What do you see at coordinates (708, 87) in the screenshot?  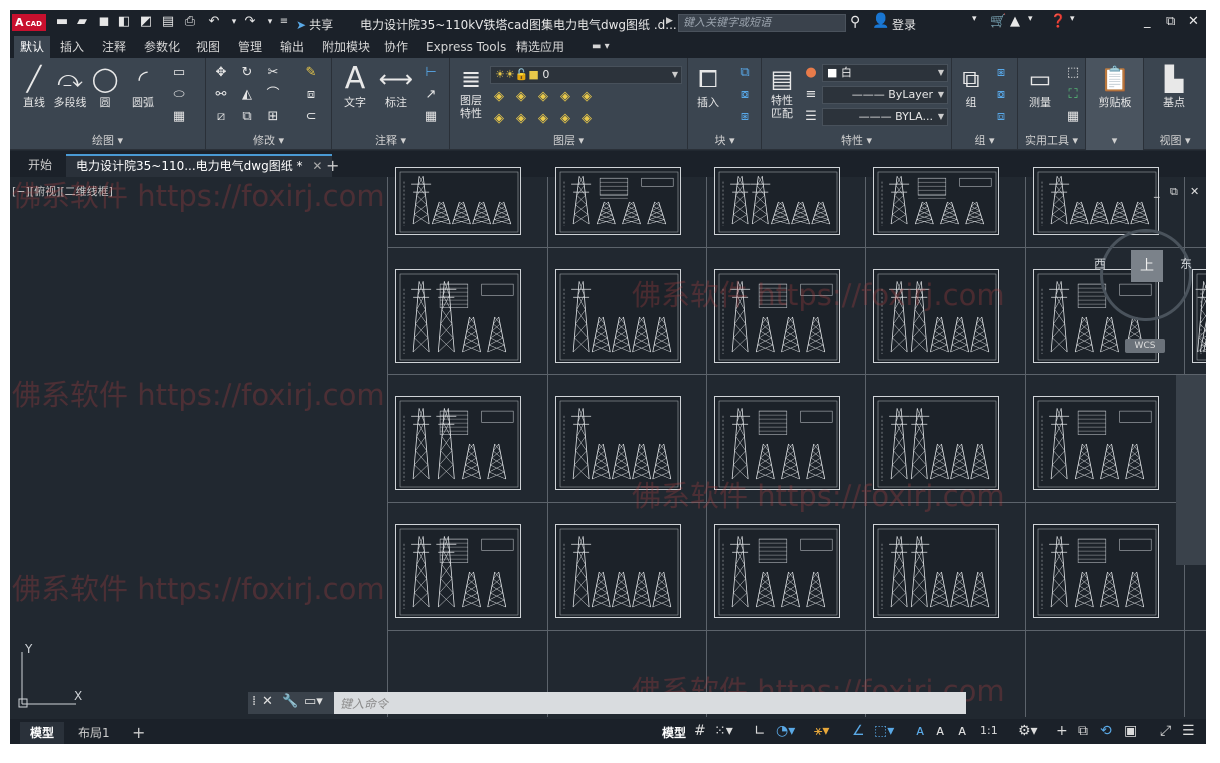 I see `insert-button: ⧠ 插入` at bounding box center [708, 87].